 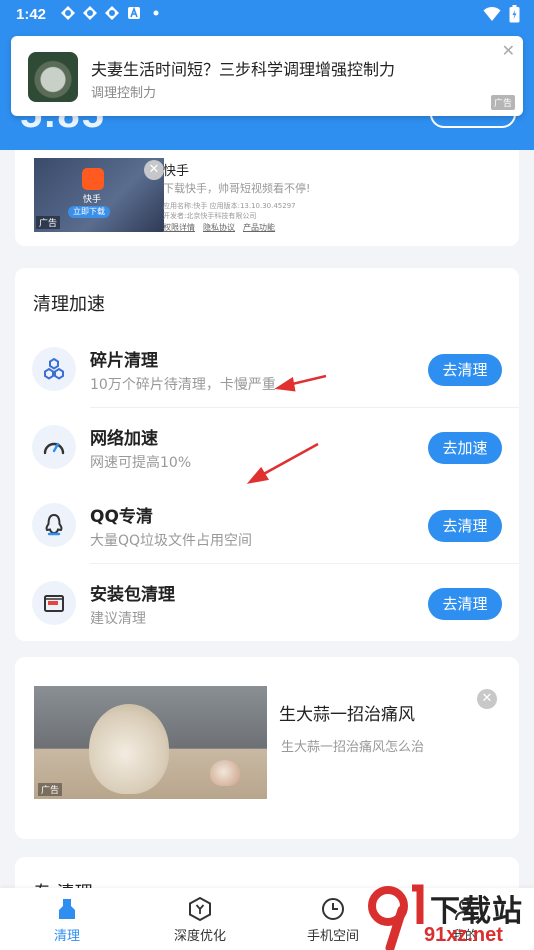 I want to click on ad-thumbnail-app-name: 快手, so click(x=92, y=200).